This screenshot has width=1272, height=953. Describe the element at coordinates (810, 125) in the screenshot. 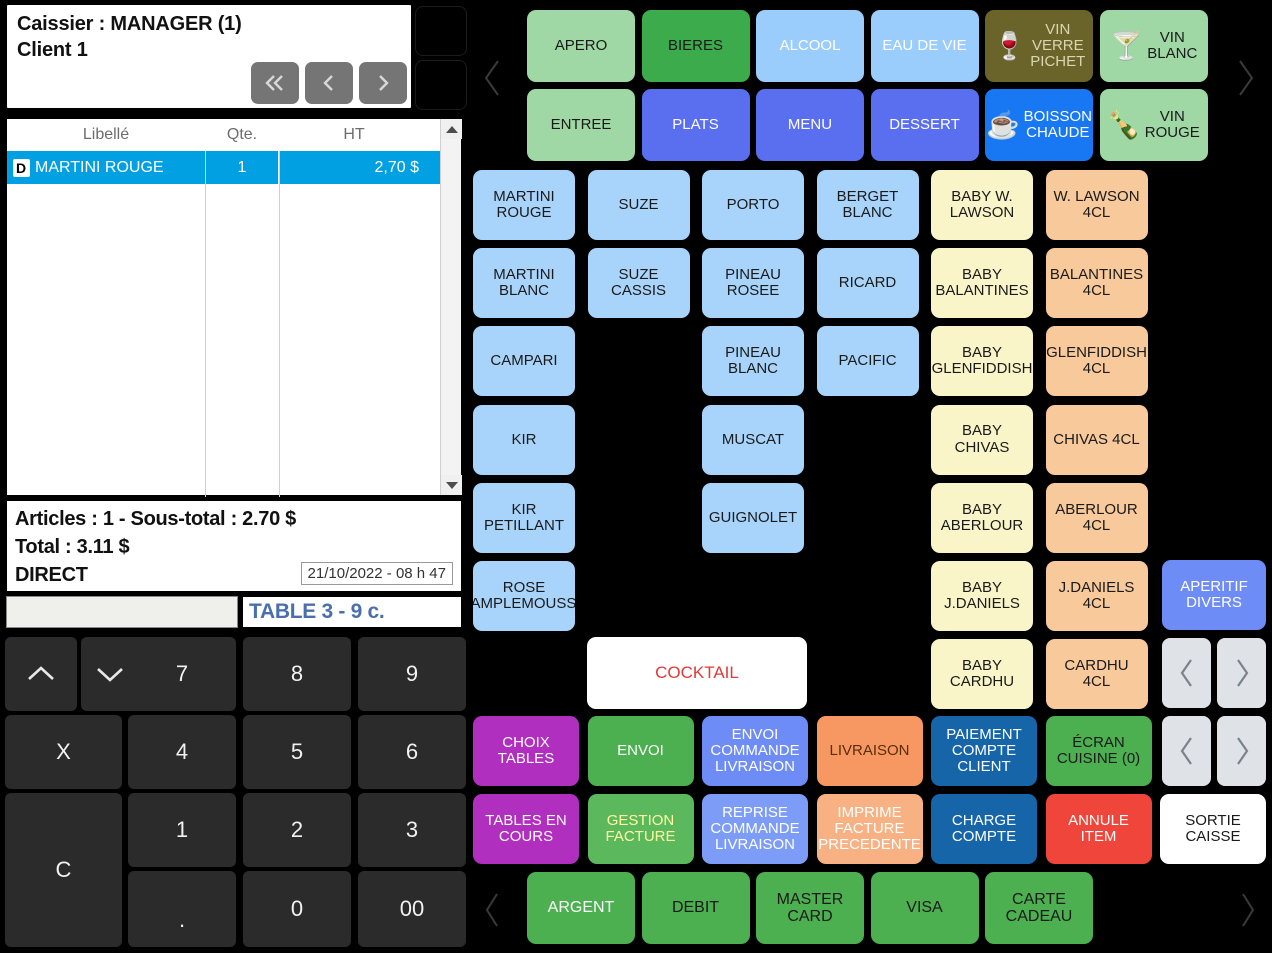

I see `category-menu: MENU` at that location.